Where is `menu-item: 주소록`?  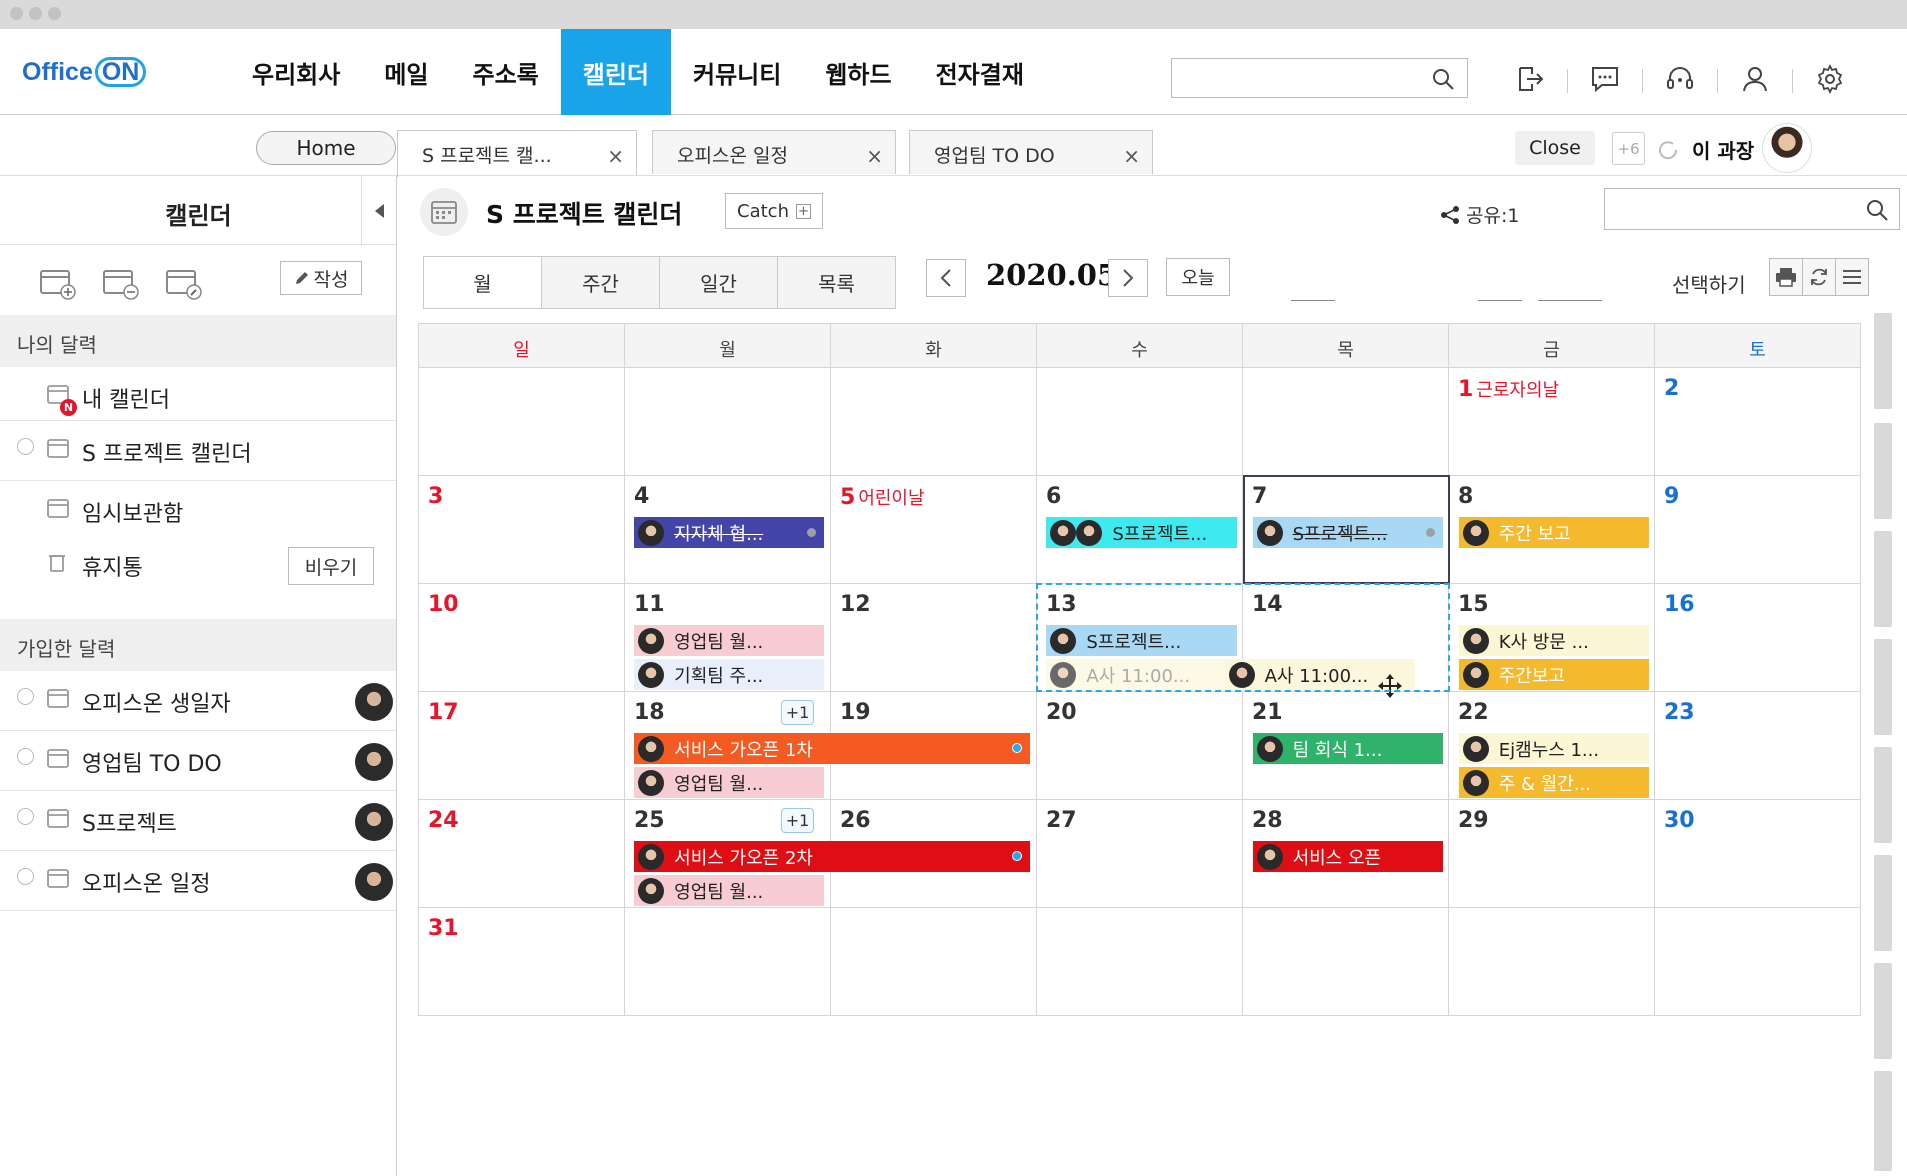 menu-item: 주소록 is located at coordinates (506, 72).